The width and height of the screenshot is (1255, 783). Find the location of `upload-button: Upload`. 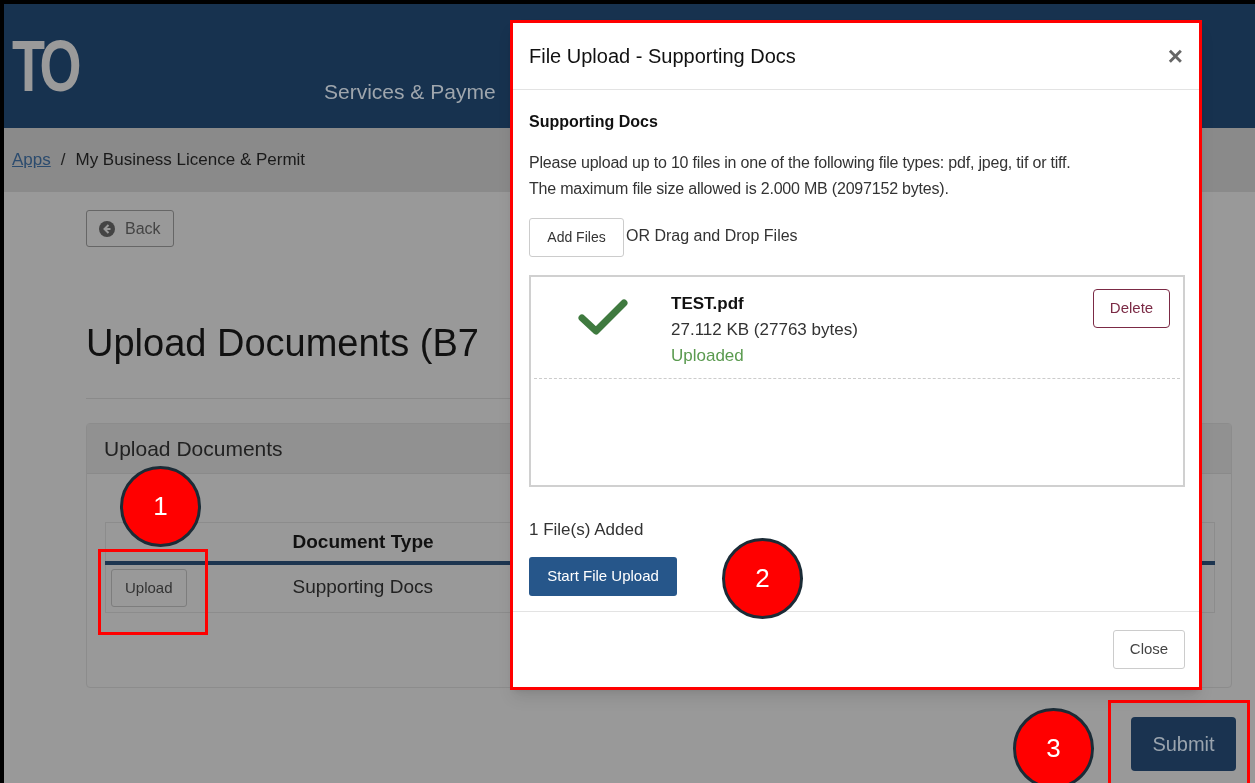

upload-button: Upload is located at coordinates (149, 588).